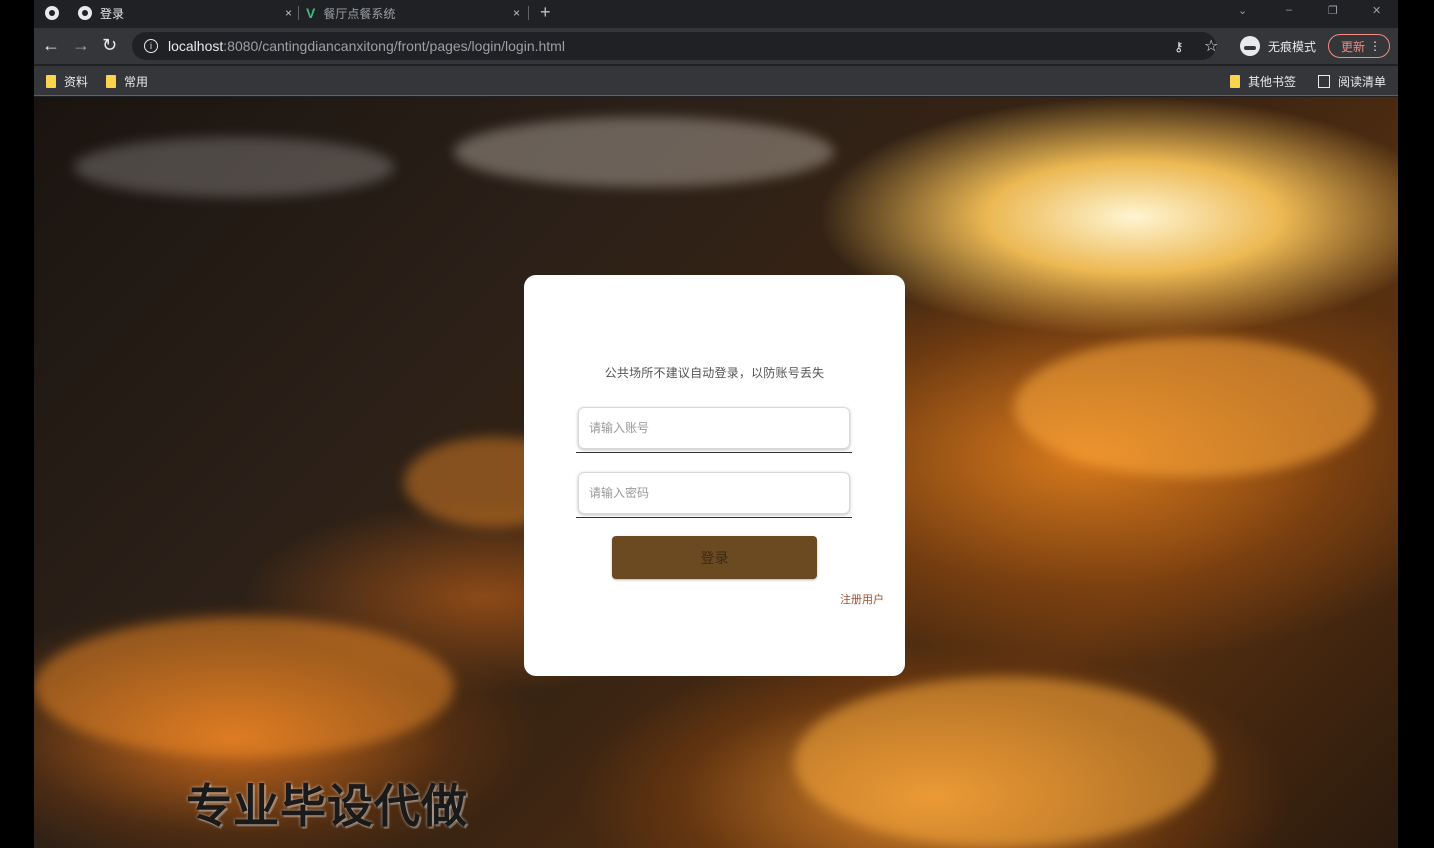 This screenshot has height=848, width=1434. What do you see at coordinates (112, 13) in the screenshot?
I see `tab-title: 登录` at bounding box center [112, 13].